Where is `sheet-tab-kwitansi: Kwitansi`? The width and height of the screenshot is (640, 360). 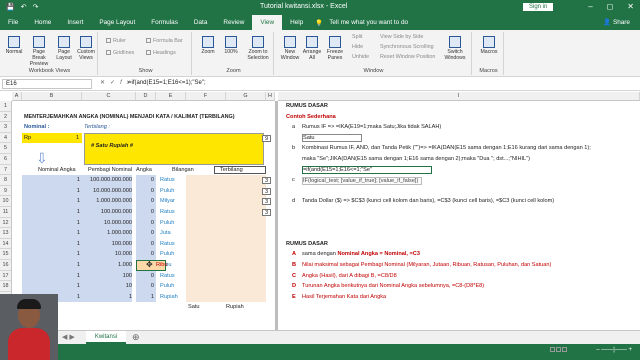 sheet-tab-kwitansi: Kwitansi is located at coordinates (106, 337).